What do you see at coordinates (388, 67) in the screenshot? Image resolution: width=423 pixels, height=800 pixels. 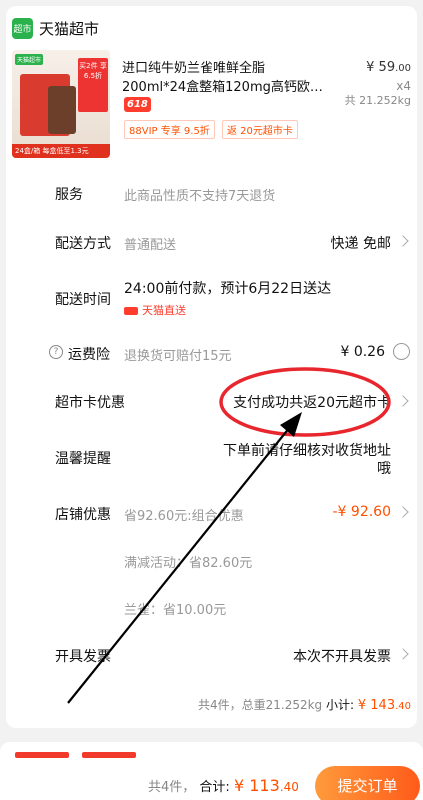 I see `product-price: ¥ 59.00` at bounding box center [388, 67].